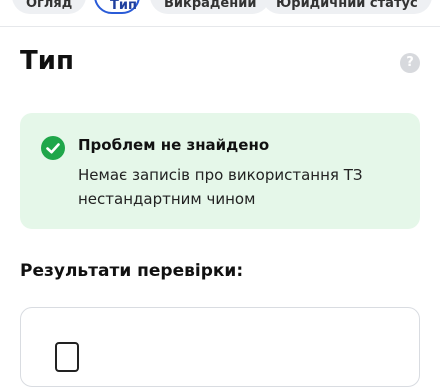 This screenshot has width=440, height=387. I want to click on tab-divider, so click(220, 26).